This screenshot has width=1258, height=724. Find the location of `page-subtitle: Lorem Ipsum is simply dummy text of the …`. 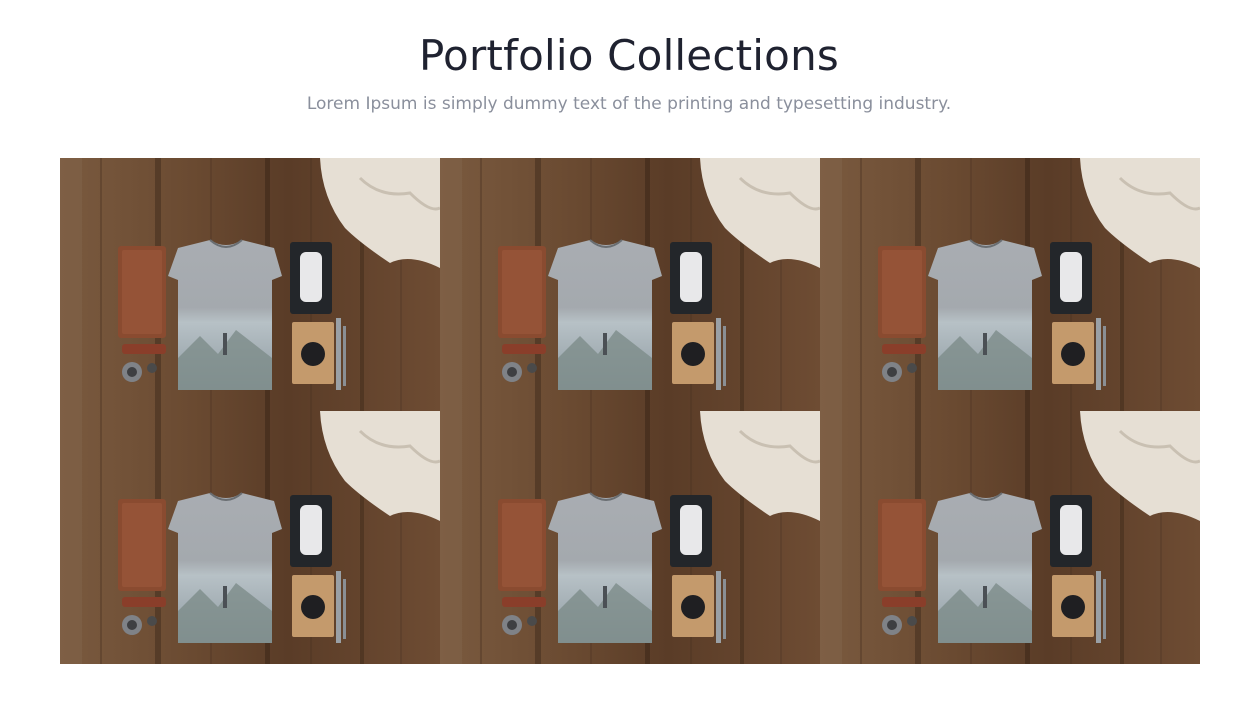

page-subtitle: Lorem Ipsum is simply dummy text of the … is located at coordinates (629, 104).